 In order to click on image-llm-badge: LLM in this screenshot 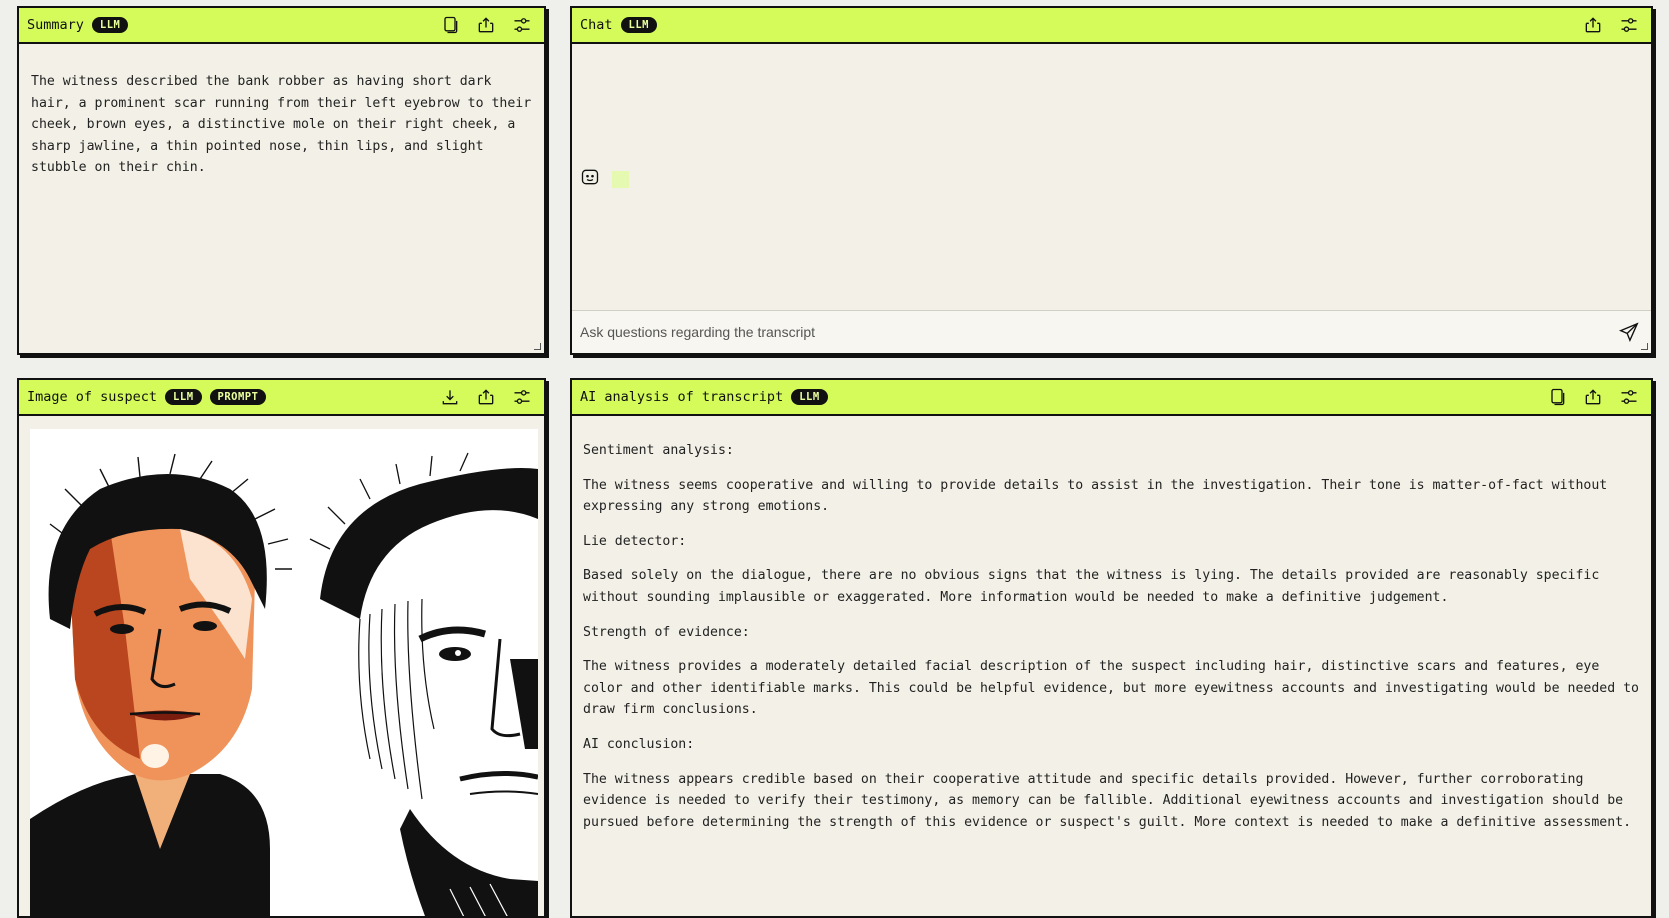, I will do `click(183, 397)`.